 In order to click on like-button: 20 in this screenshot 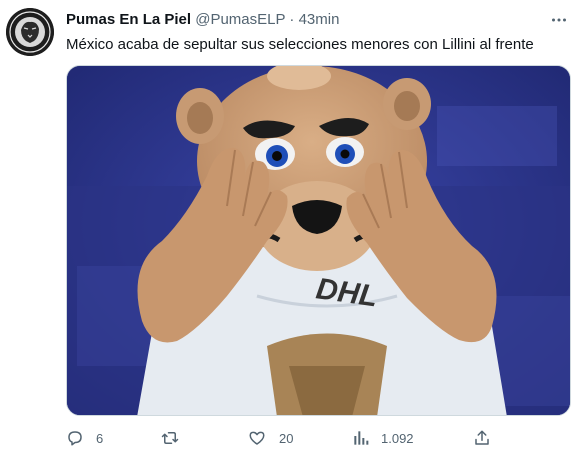, I will do `click(270, 438)`.